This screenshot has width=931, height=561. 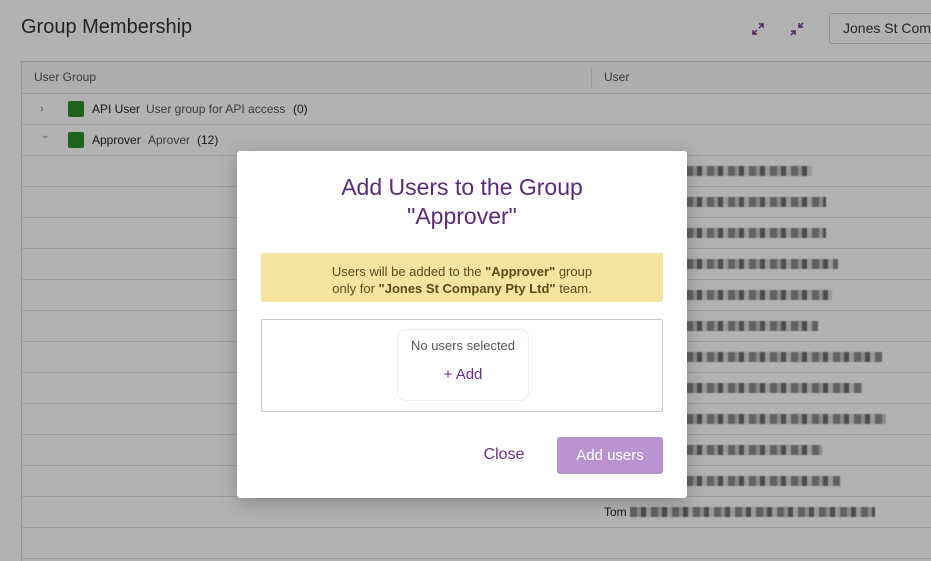 I want to click on notice-team-name: "Jones St Company Pty Ltd", so click(x=467, y=288).